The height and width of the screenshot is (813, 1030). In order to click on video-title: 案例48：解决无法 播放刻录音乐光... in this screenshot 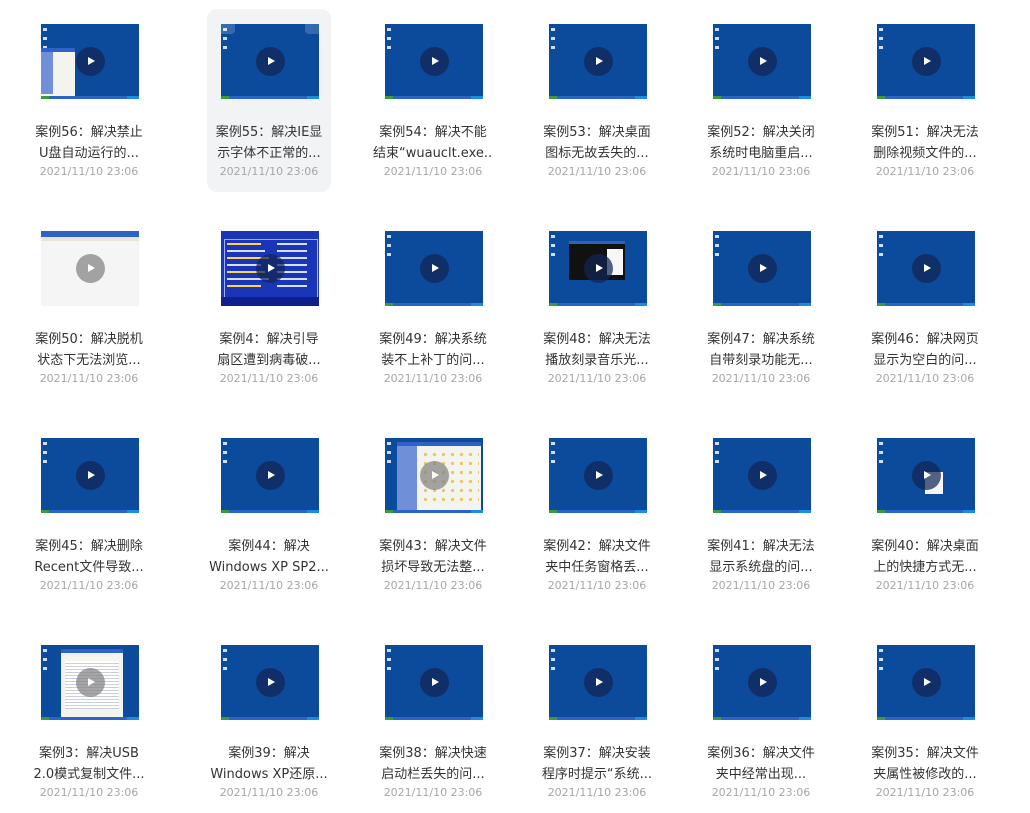, I will do `click(597, 350)`.